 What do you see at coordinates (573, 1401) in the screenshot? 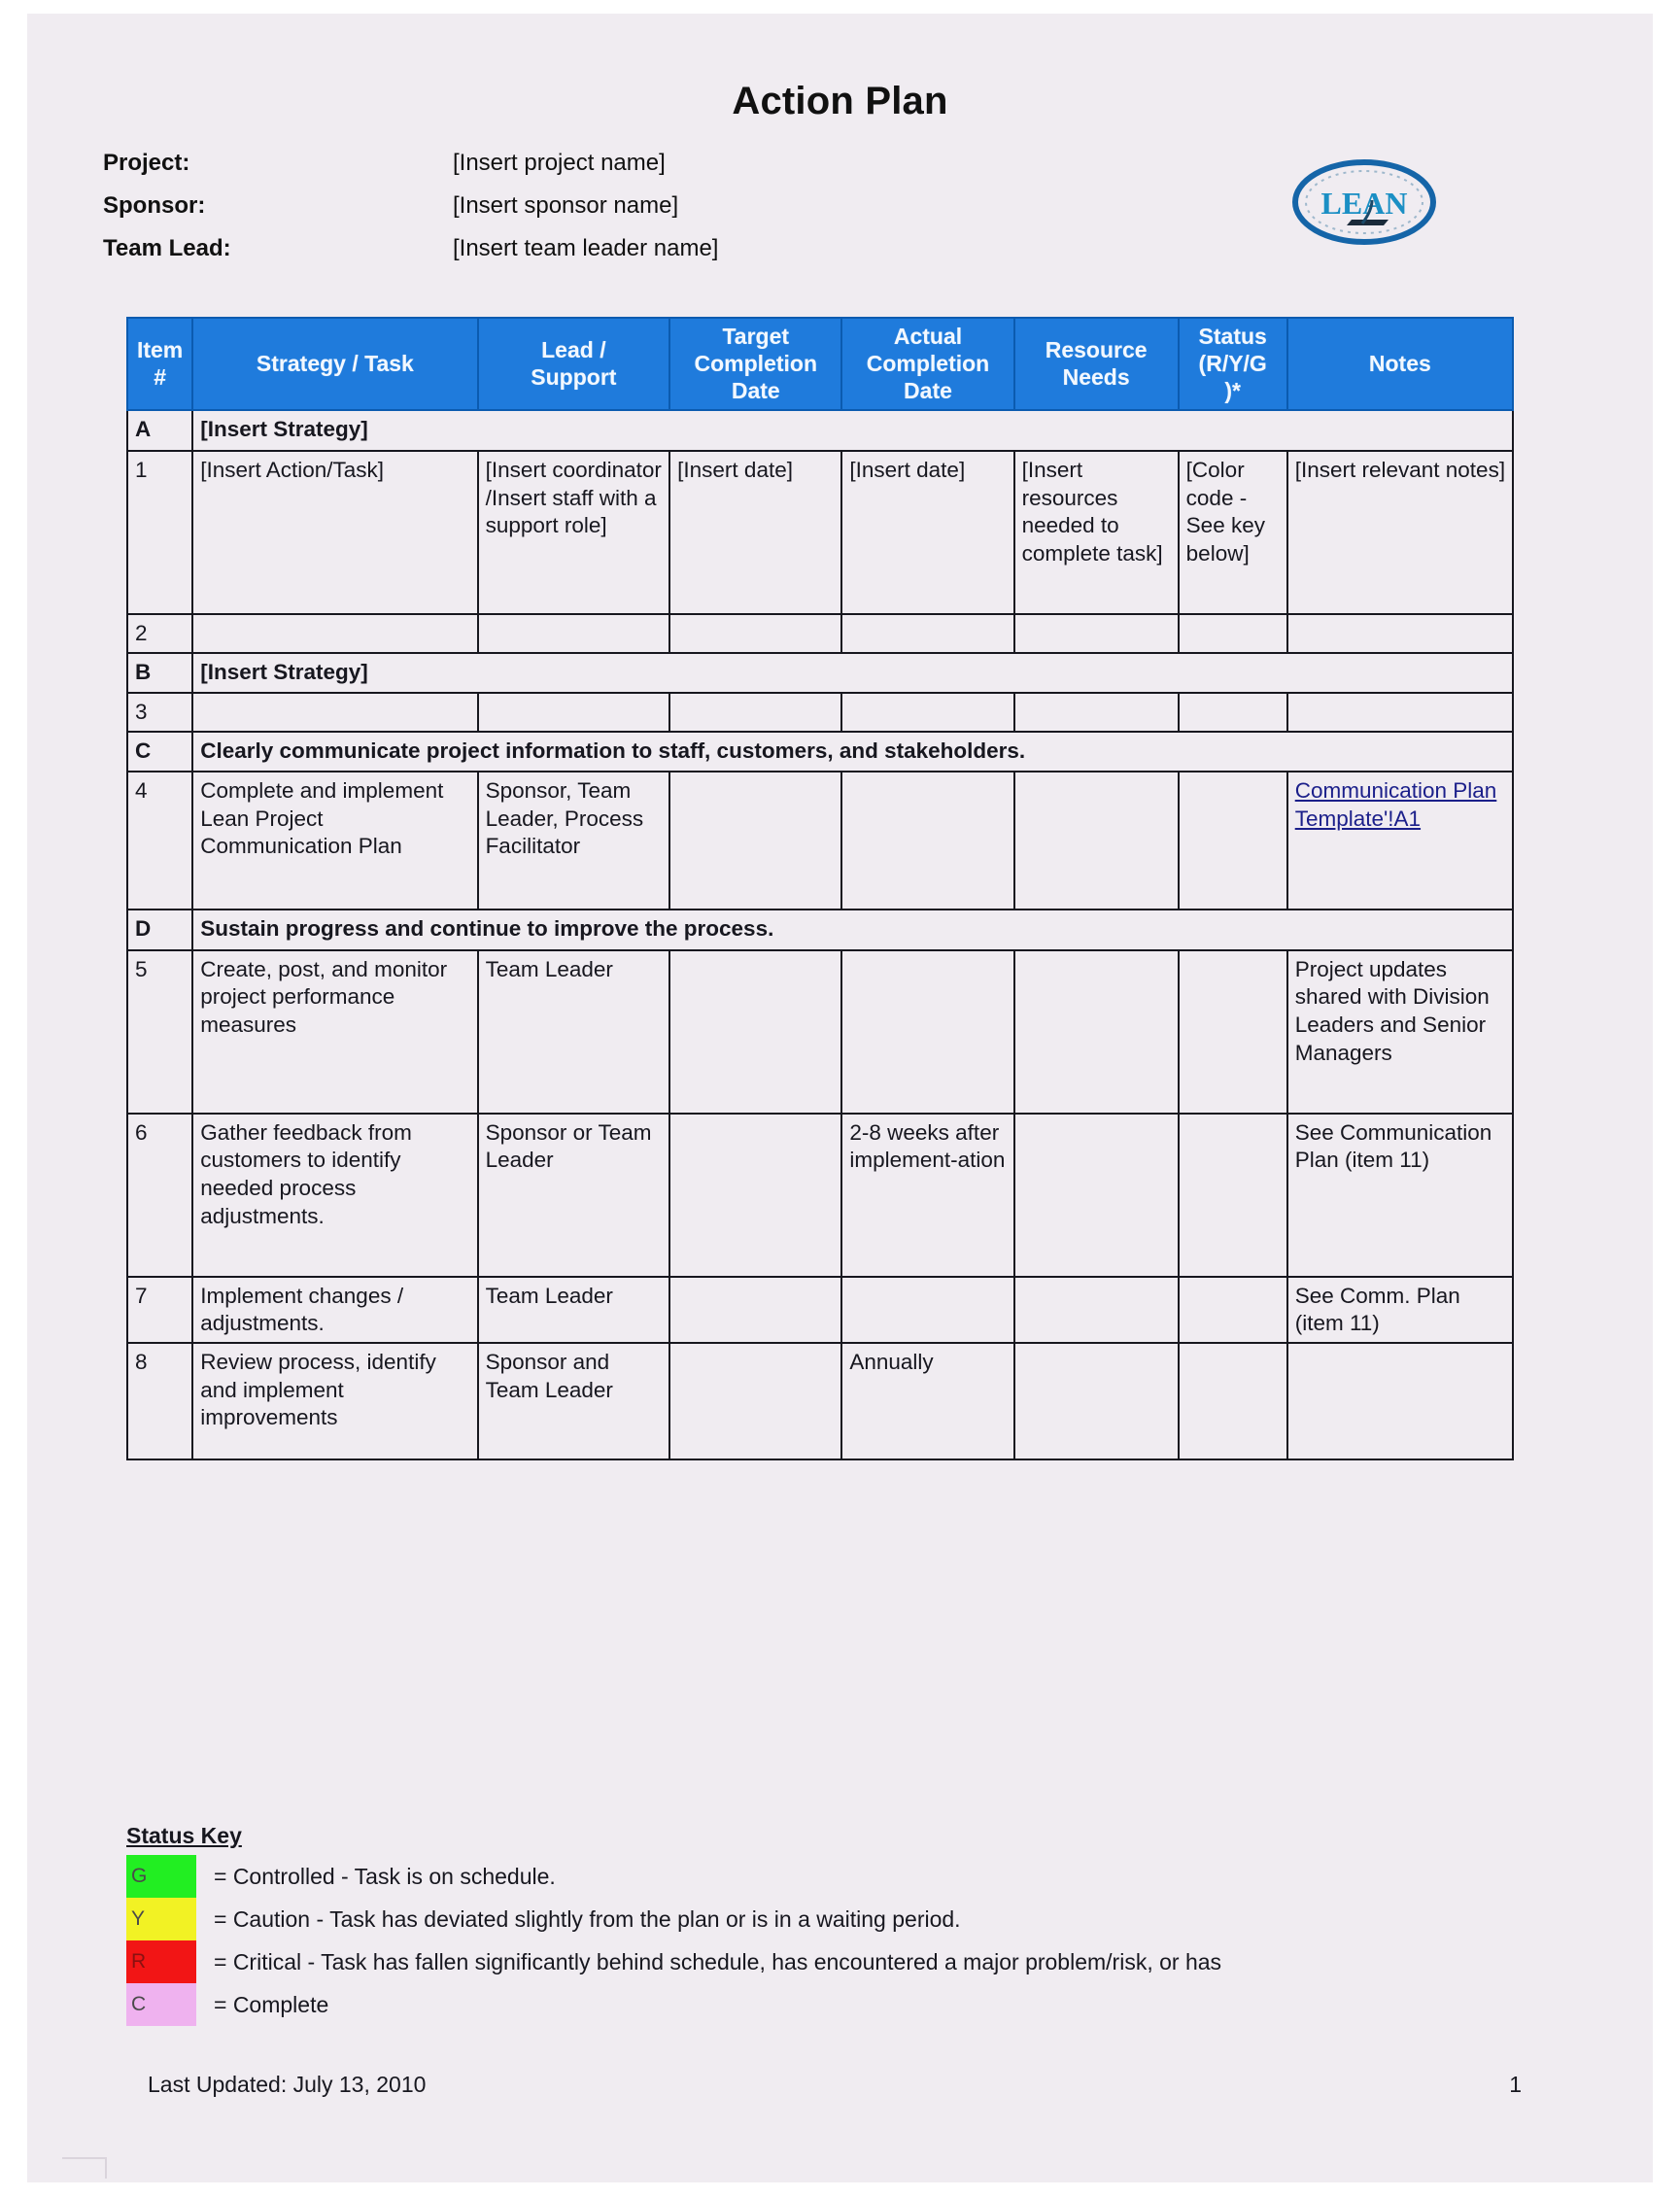
I see `row-lead: Sponsor and Team Leader` at bounding box center [573, 1401].